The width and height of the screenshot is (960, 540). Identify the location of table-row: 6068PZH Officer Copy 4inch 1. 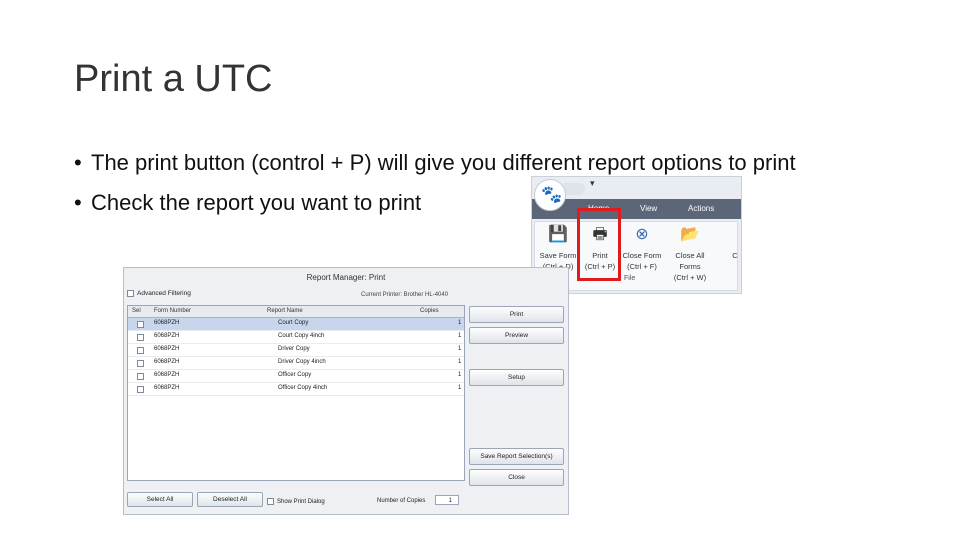
(296, 389).